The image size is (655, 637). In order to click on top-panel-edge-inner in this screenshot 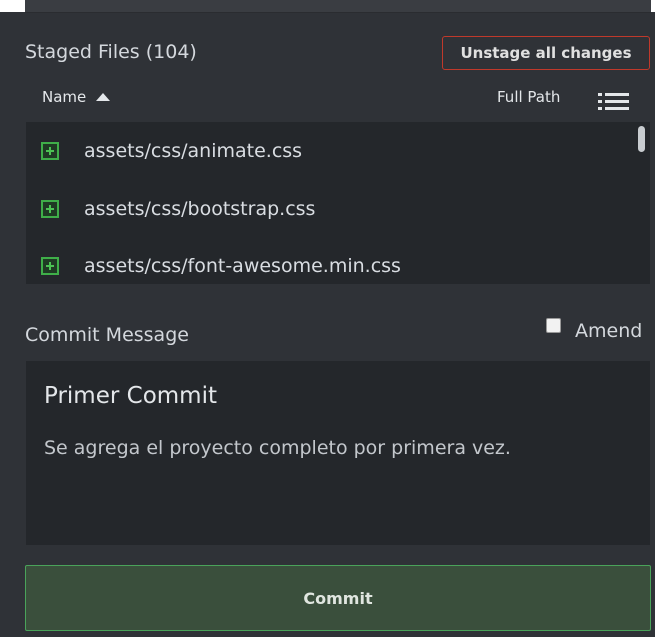, I will do `click(338, 6)`.